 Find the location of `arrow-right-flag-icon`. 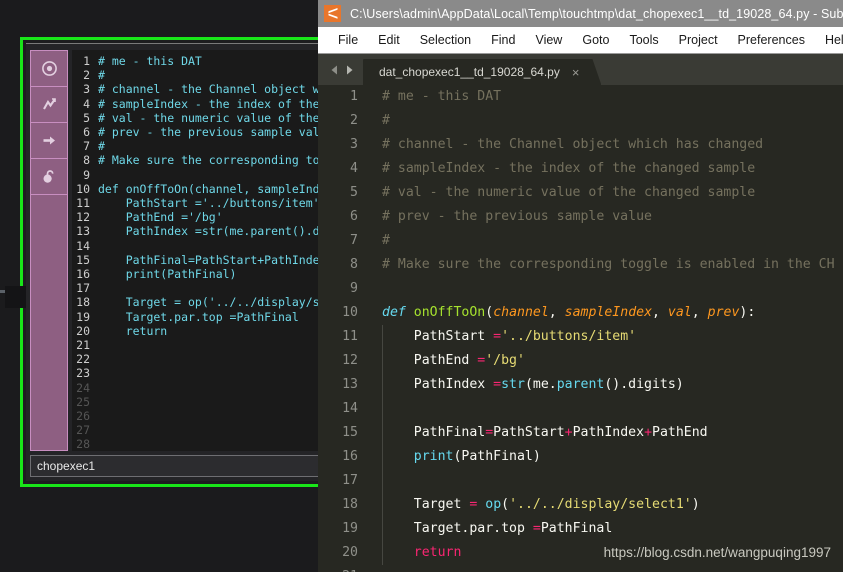

arrow-right-flag-icon is located at coordinates (49, 141).